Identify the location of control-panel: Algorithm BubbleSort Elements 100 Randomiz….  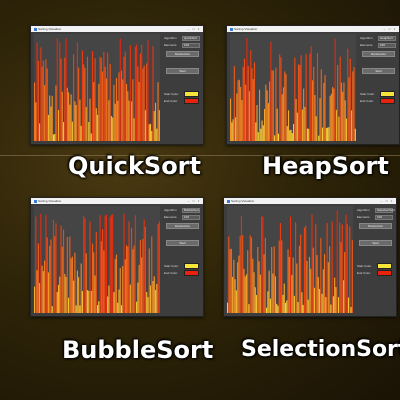
(182, 260).